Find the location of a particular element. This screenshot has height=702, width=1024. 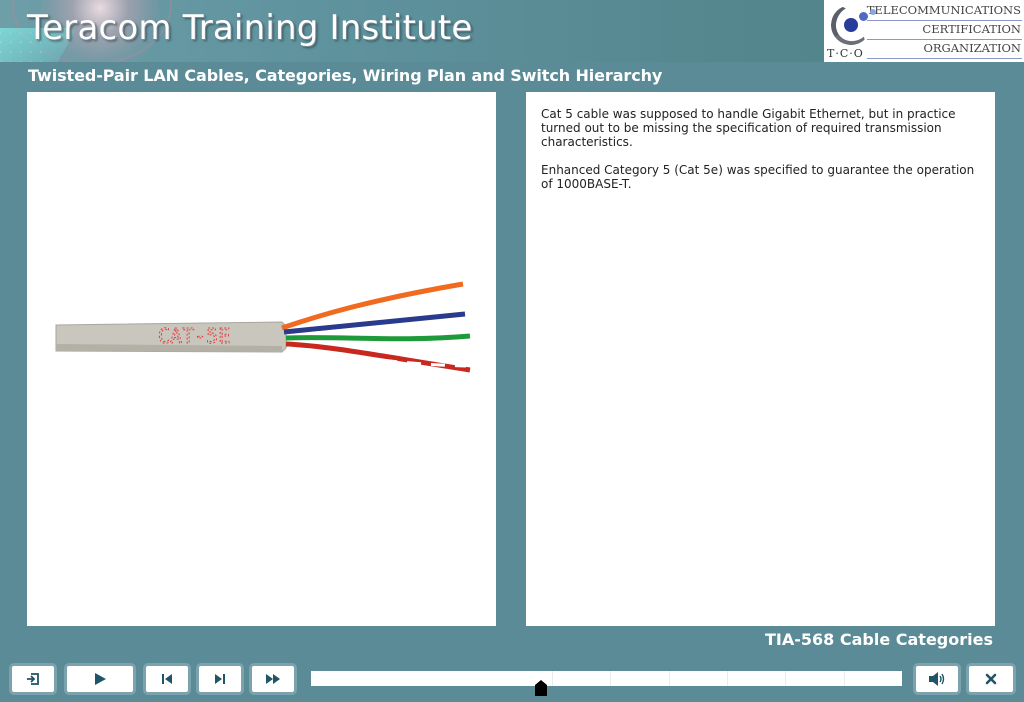

skip-back-icon is located at coordinates (167, 679).